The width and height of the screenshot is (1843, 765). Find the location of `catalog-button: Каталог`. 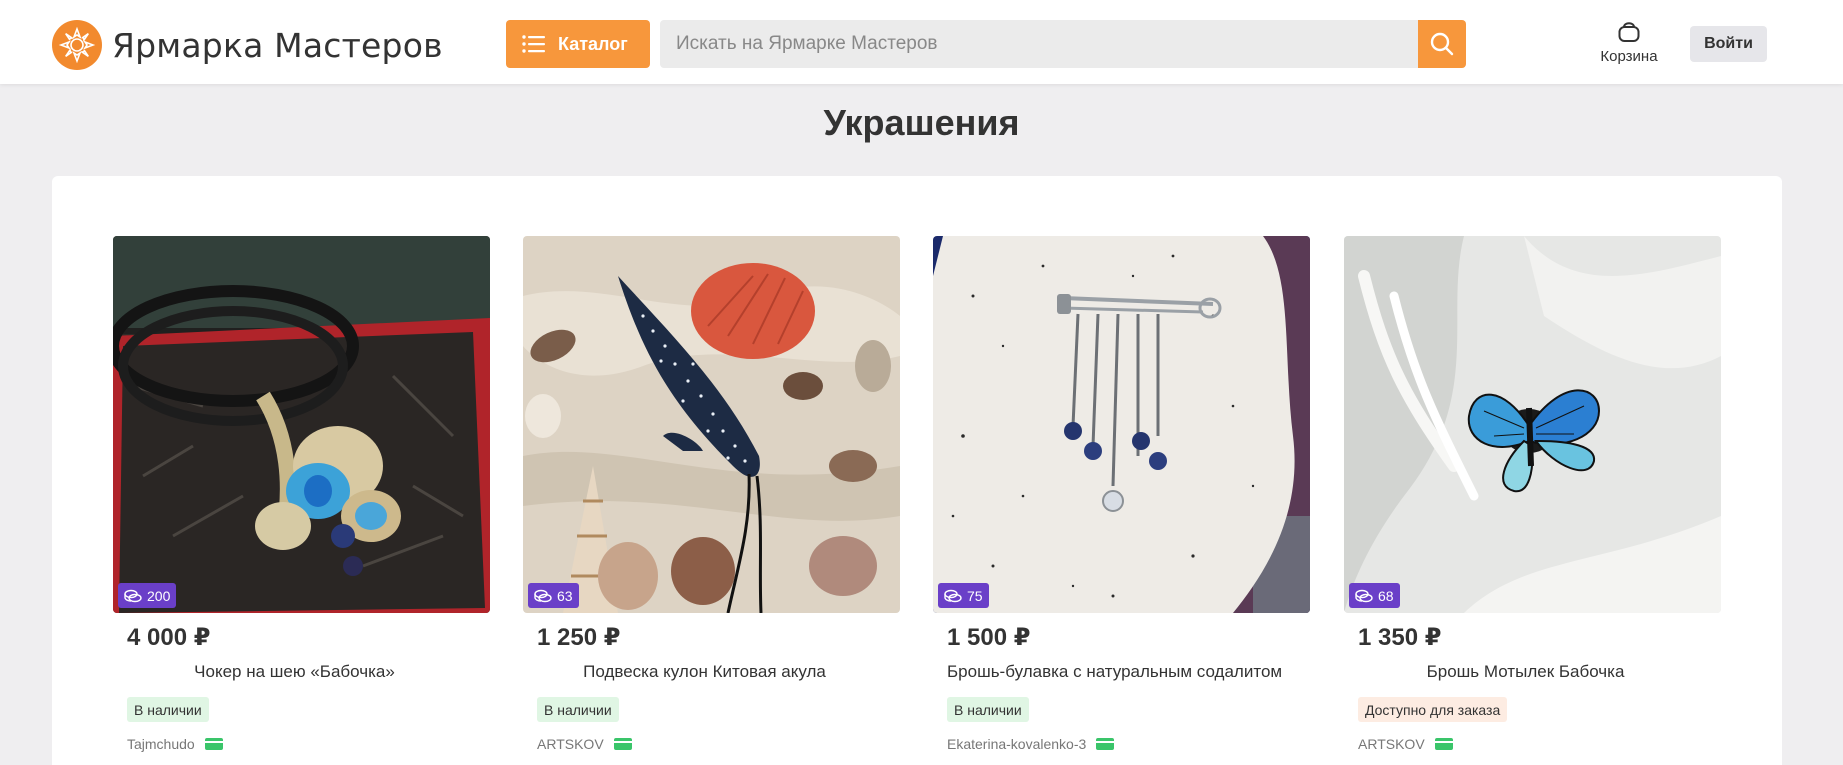

catalog-button: Каталог is located at coordinates (578, 44).